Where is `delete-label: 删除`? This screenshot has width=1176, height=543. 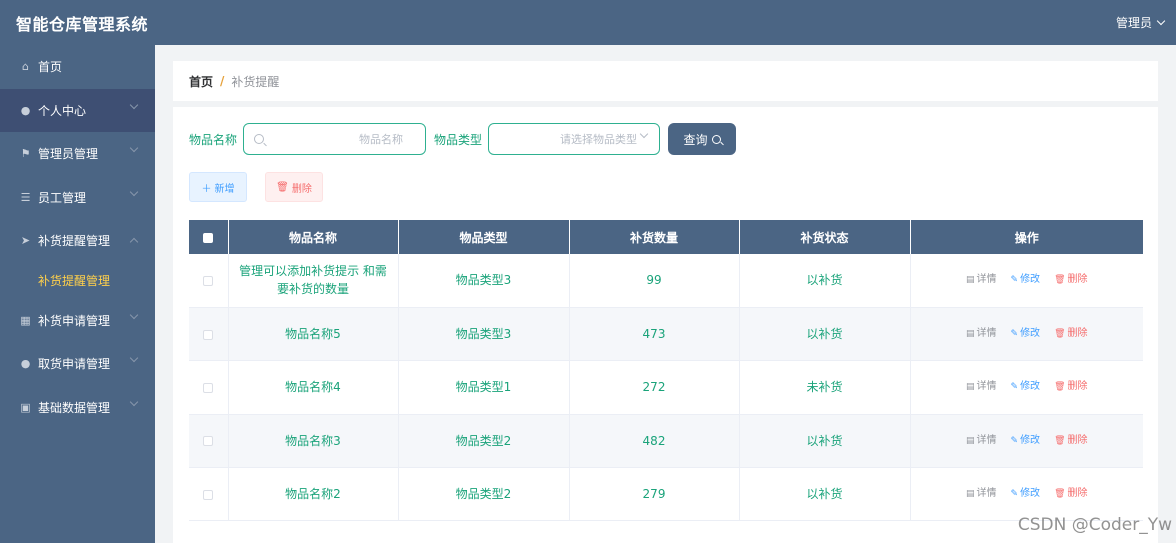
delete-label: 删除 is located at coordinates (1077, 387).